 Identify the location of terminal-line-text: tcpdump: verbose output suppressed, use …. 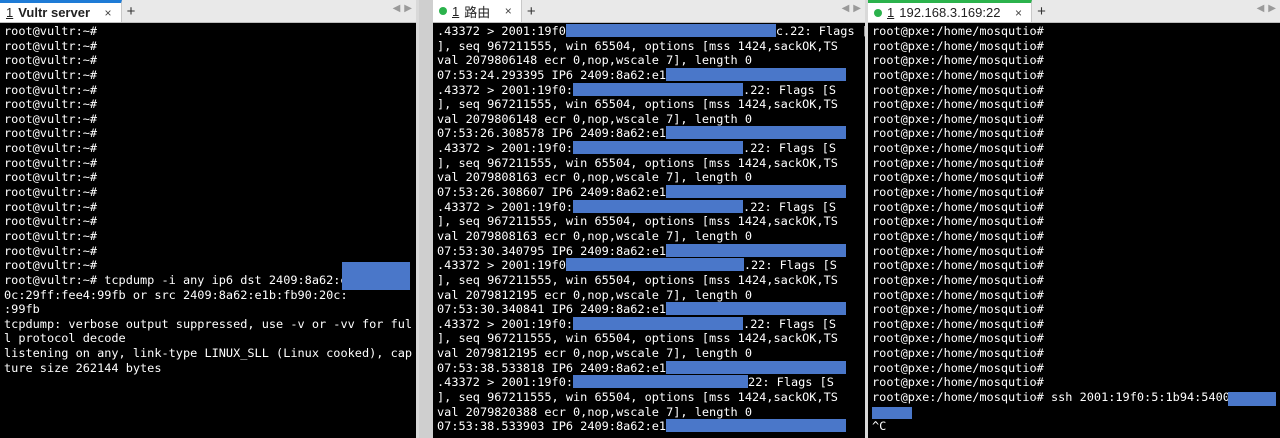
(208, 323).